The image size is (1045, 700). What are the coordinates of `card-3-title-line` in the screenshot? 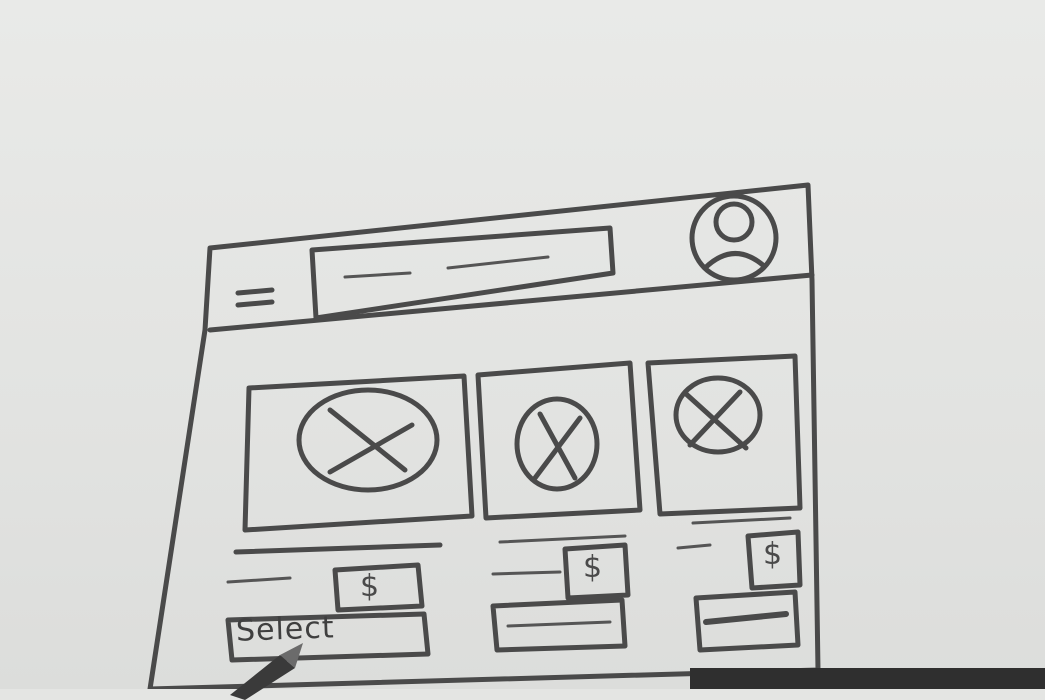 It's located at (741, 520).